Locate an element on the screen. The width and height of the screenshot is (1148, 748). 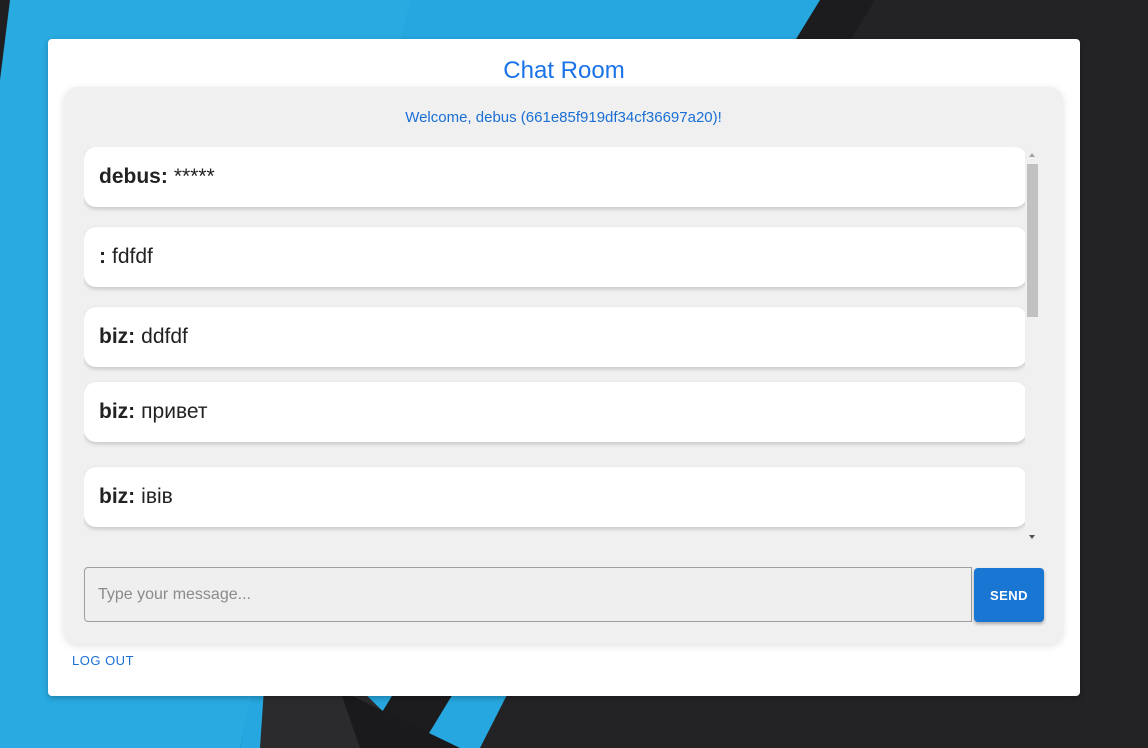
message-text: ddfdf is located at coordinates (164, 336).